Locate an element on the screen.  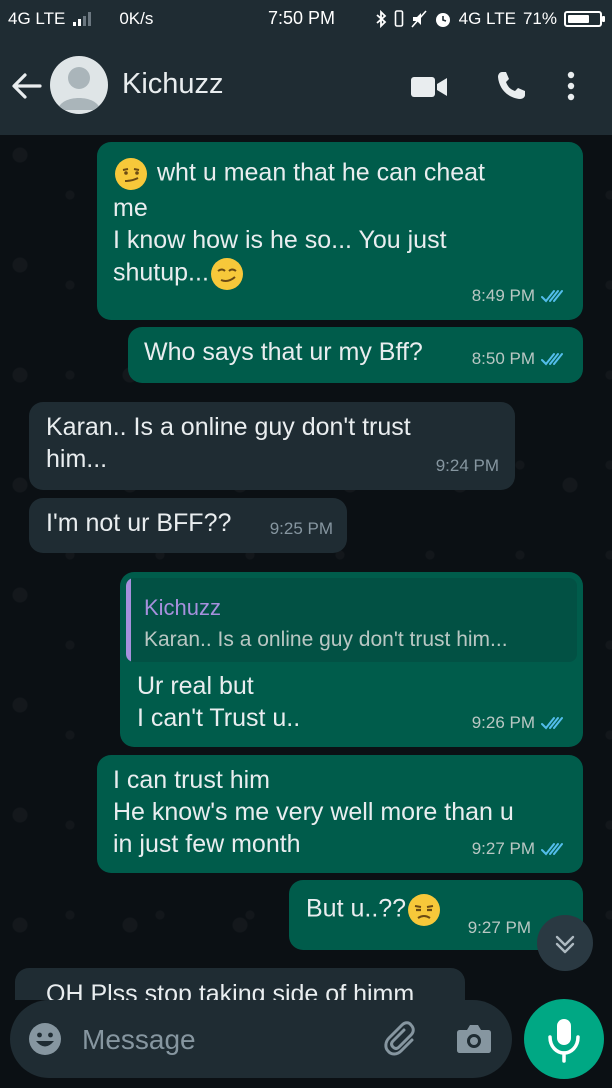
avatar is located at coordinates (79, 85).